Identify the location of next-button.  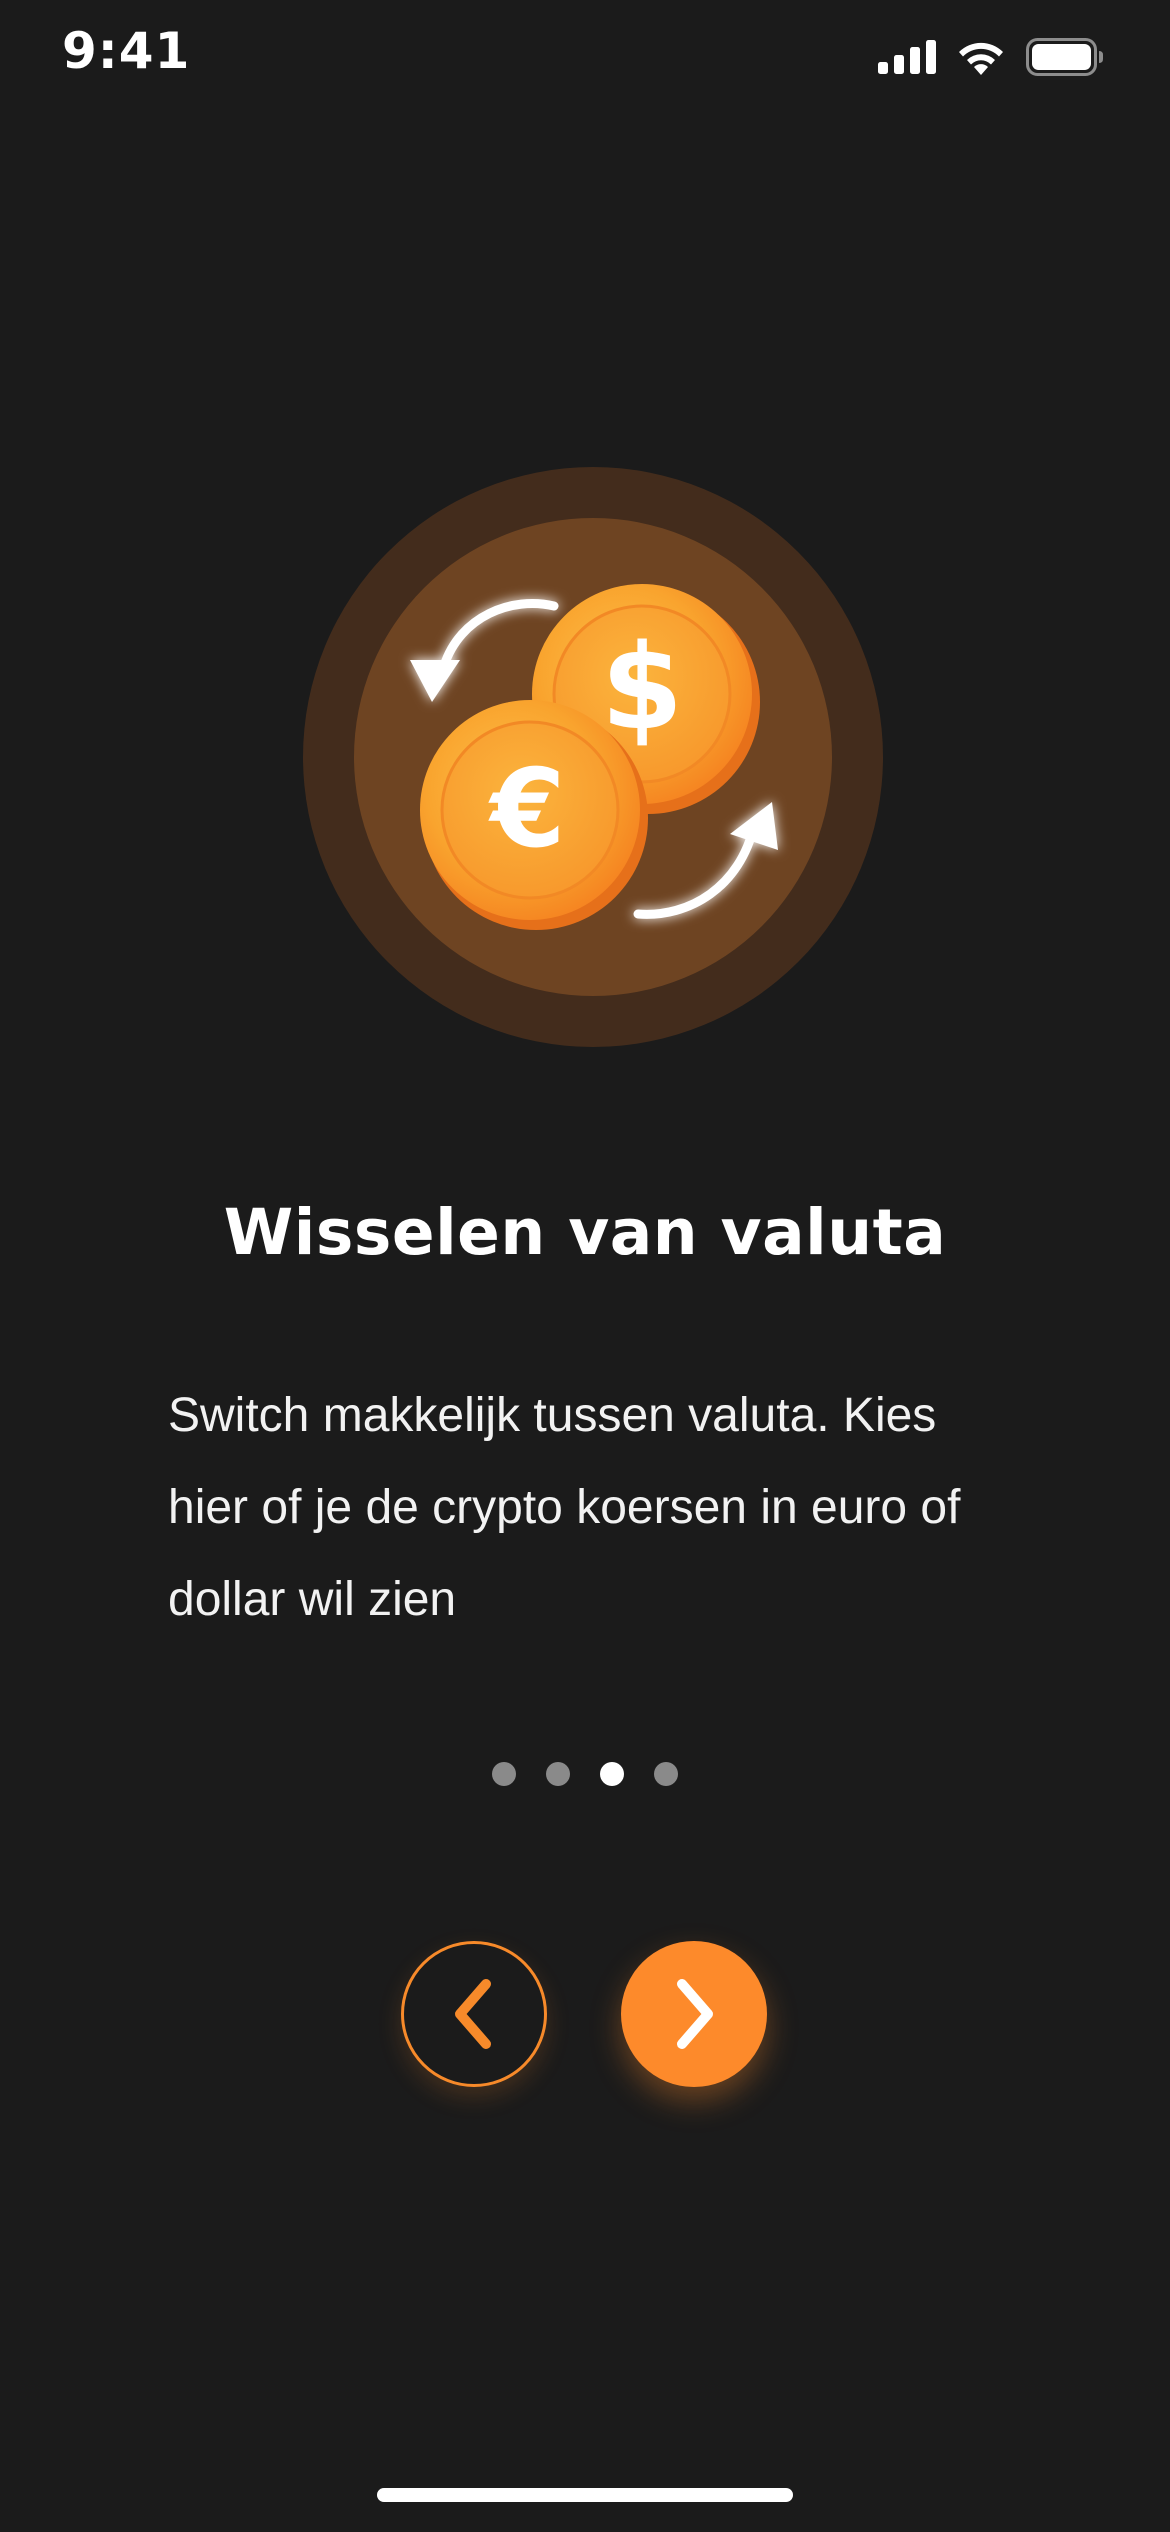
(694, 2014).